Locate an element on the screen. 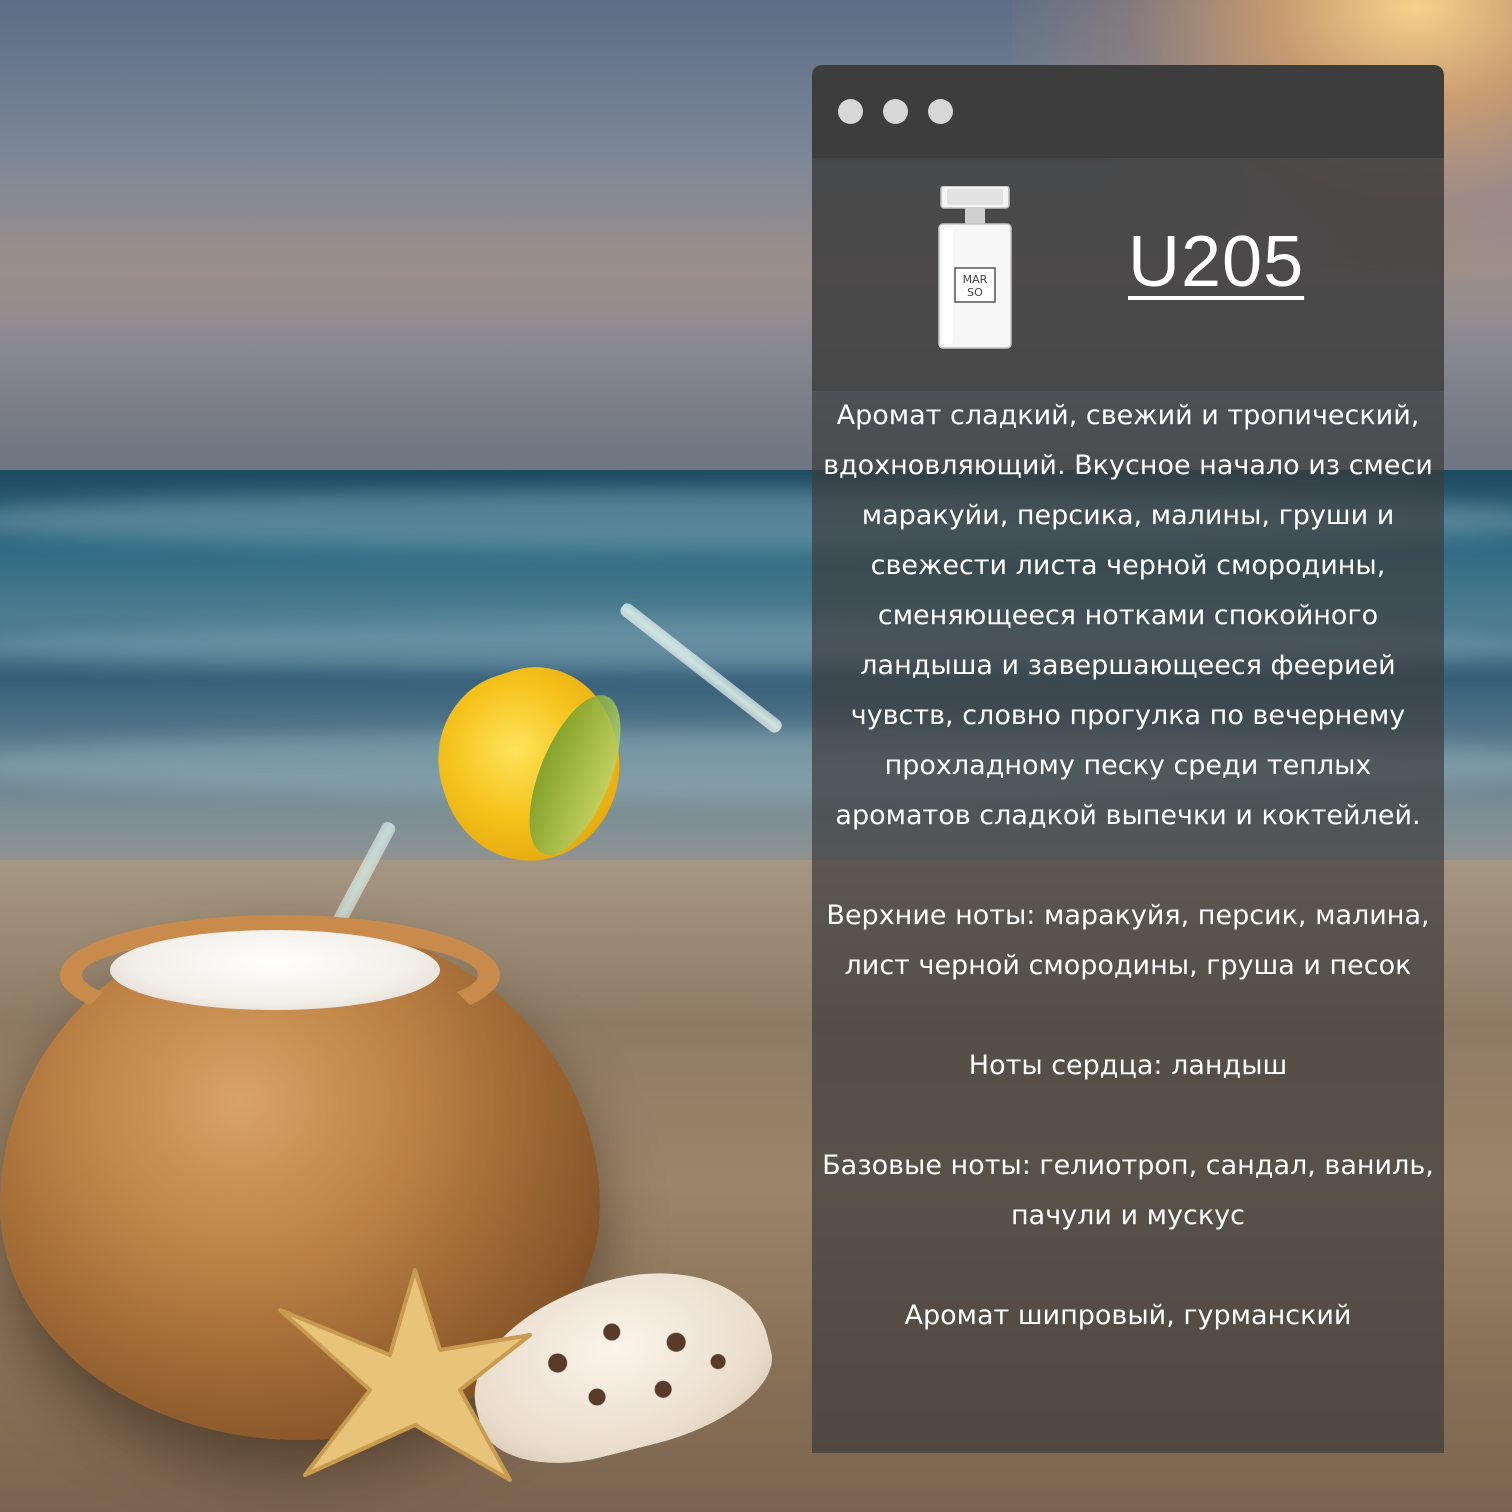 The image size is (1512, 1512). heart-notes-text: Ноты сердца: ландыш is located at coordinates (1128, 1065).